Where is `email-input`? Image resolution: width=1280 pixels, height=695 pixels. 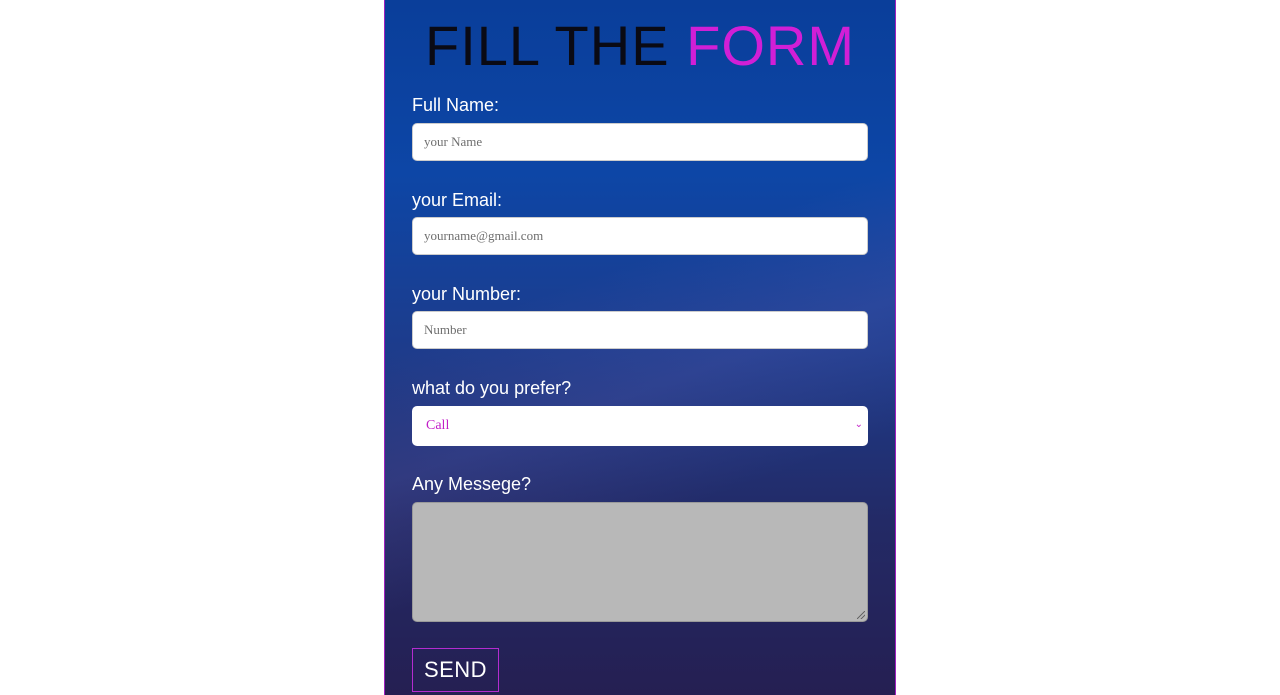
email-input is located at coordinates (640, 236).